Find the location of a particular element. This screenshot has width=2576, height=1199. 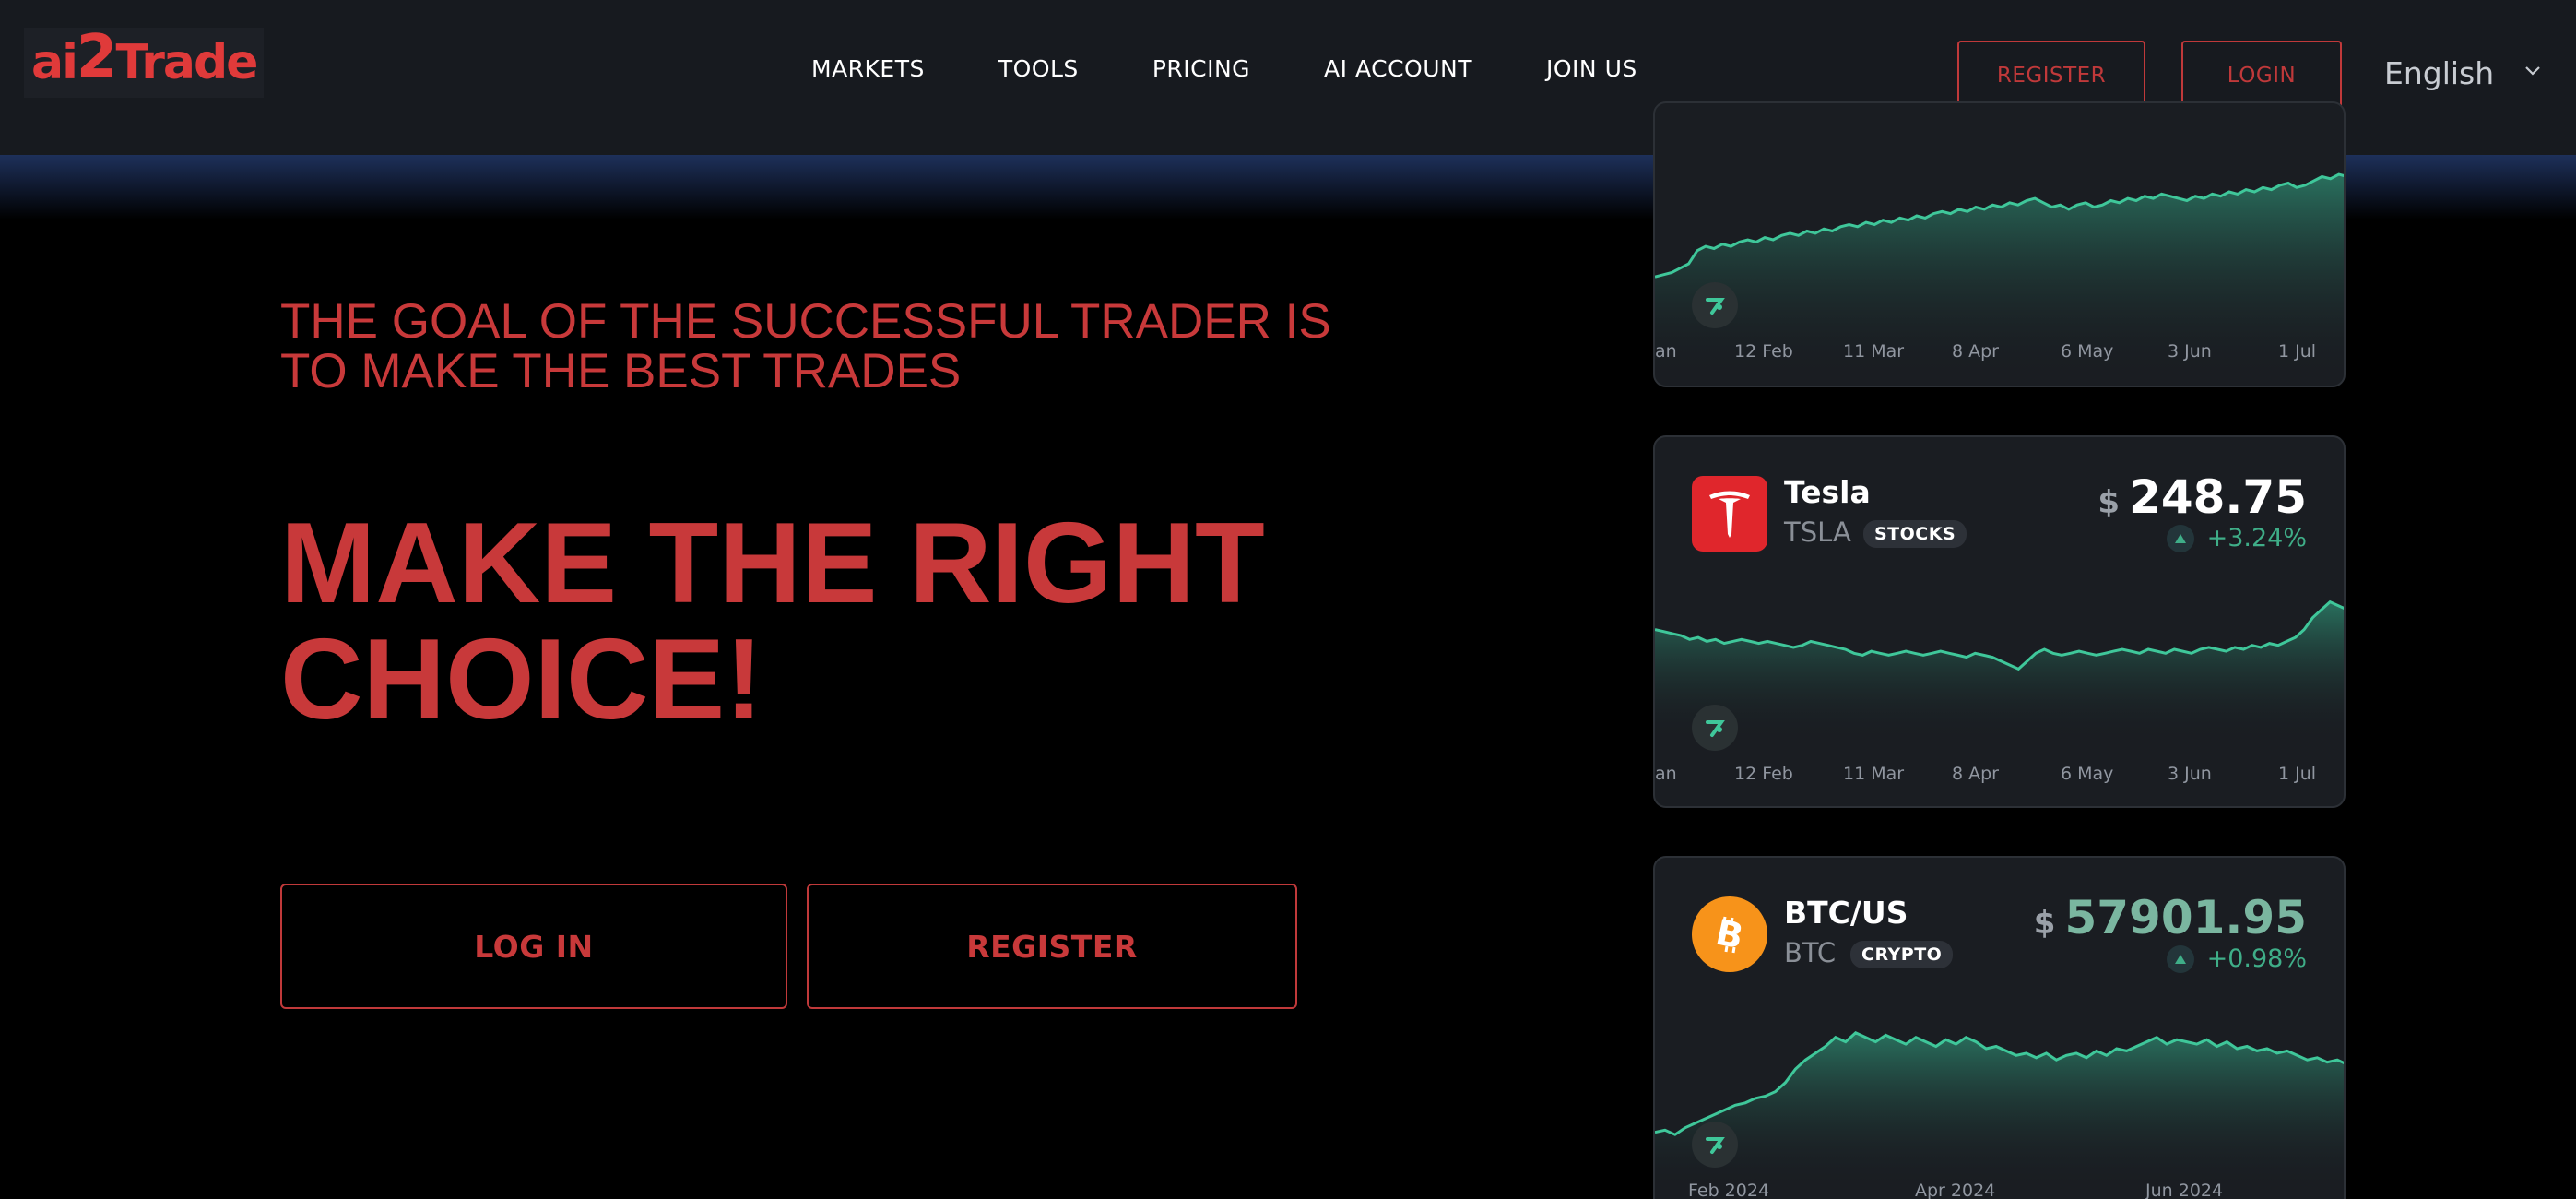

headline-line-2: CHOICE! is located at coordinates (521, 679).